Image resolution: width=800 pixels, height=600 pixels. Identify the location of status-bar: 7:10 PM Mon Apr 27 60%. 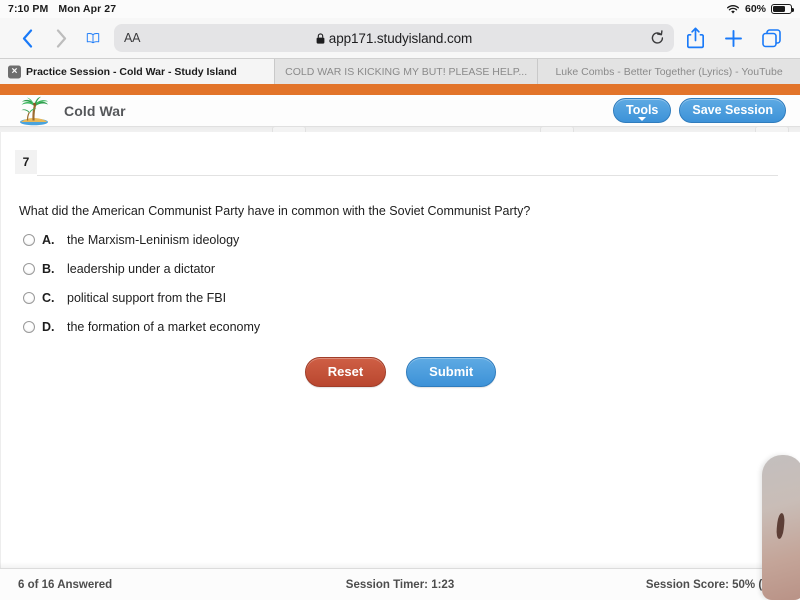
(400, 9).